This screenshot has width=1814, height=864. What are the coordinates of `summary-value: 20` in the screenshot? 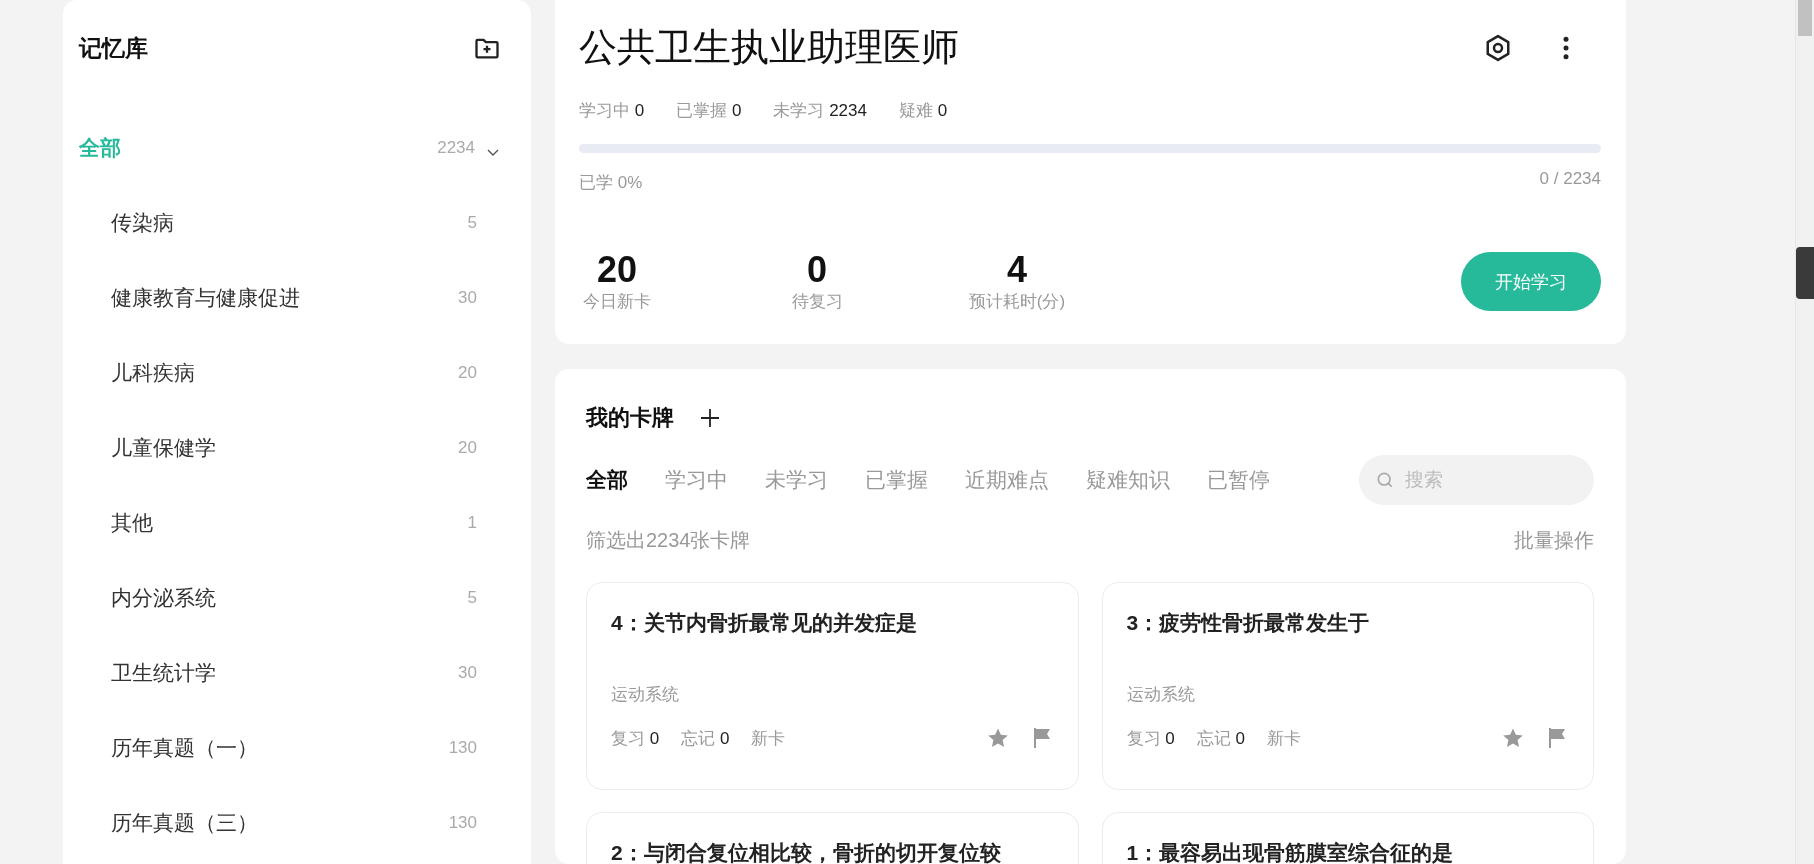 It's located at (616, 270).